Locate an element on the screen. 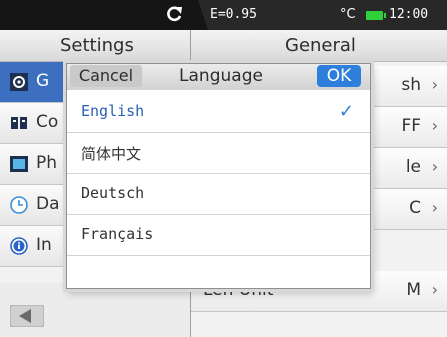 The width and height of the screenshot is (447, 337). sidebar-item-label: Ph is located at coordinates (47, 163).